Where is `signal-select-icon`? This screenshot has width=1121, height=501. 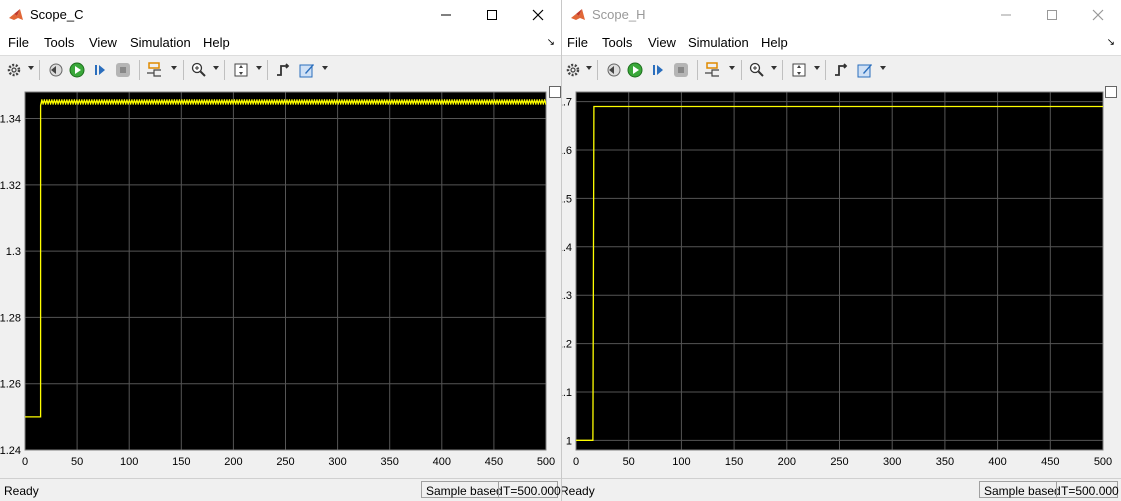
signal-select-icon is located at coordinates (154, 69).